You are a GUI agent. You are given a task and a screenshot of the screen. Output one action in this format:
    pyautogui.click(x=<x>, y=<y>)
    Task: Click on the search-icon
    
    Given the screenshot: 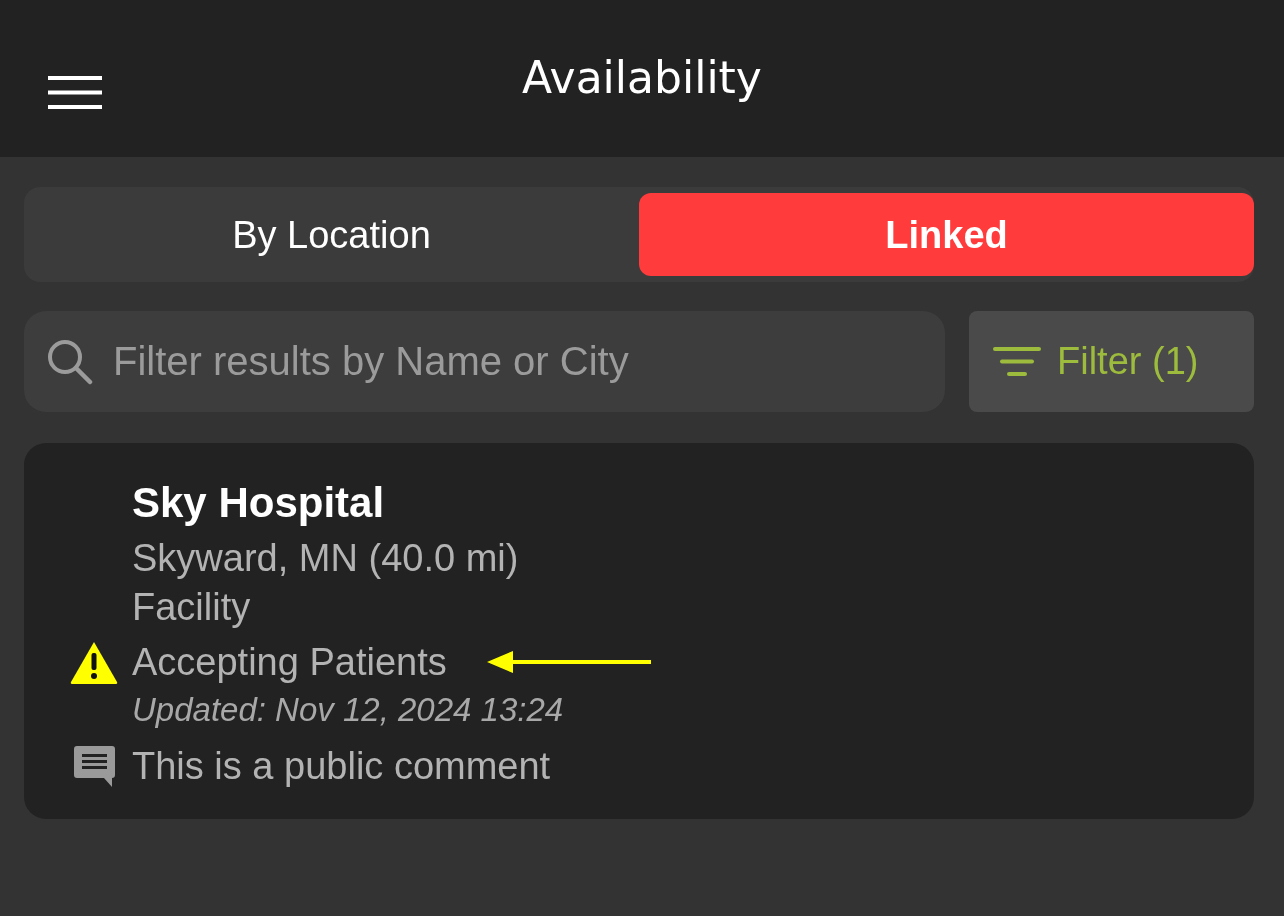 What is the action you would take?
    pyautogui.click(x=69, y=361)
    